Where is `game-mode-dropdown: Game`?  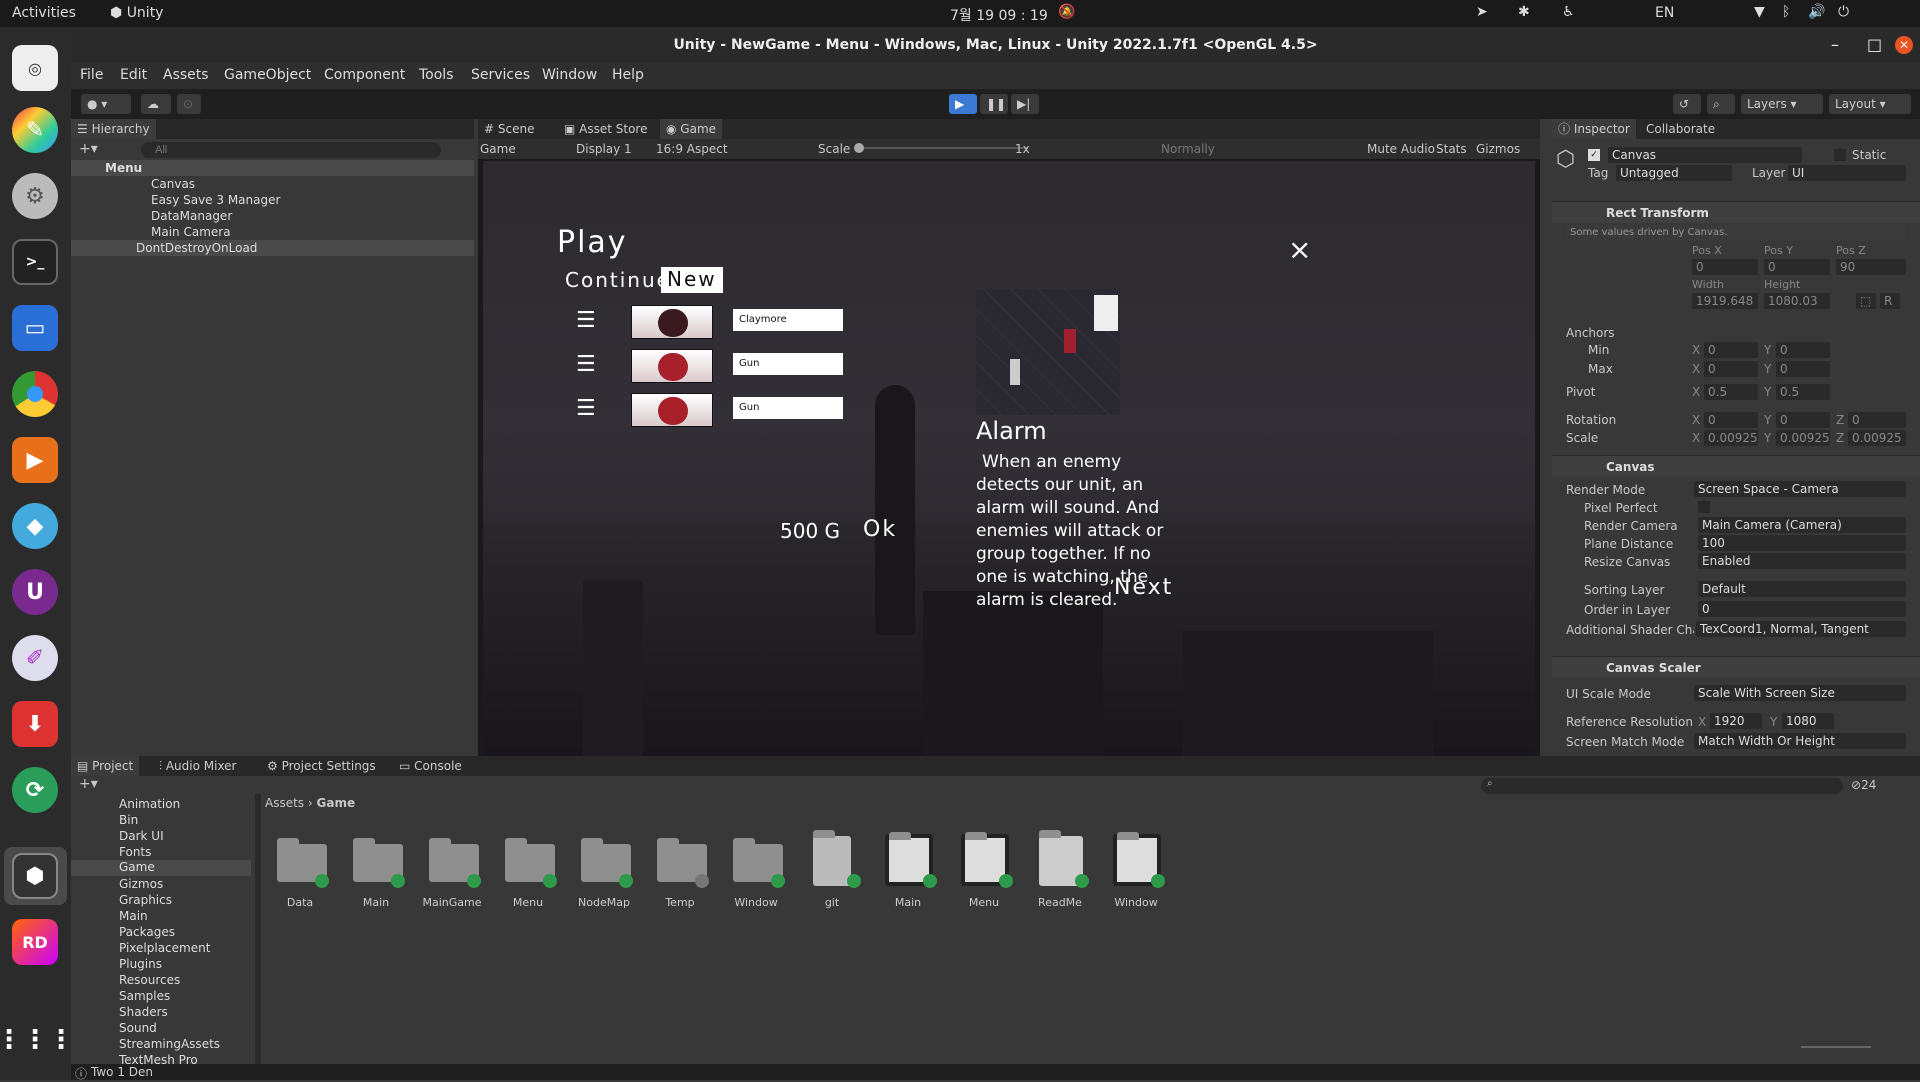
game-mode-dropdown: Game is located at coordinates (498, 149).